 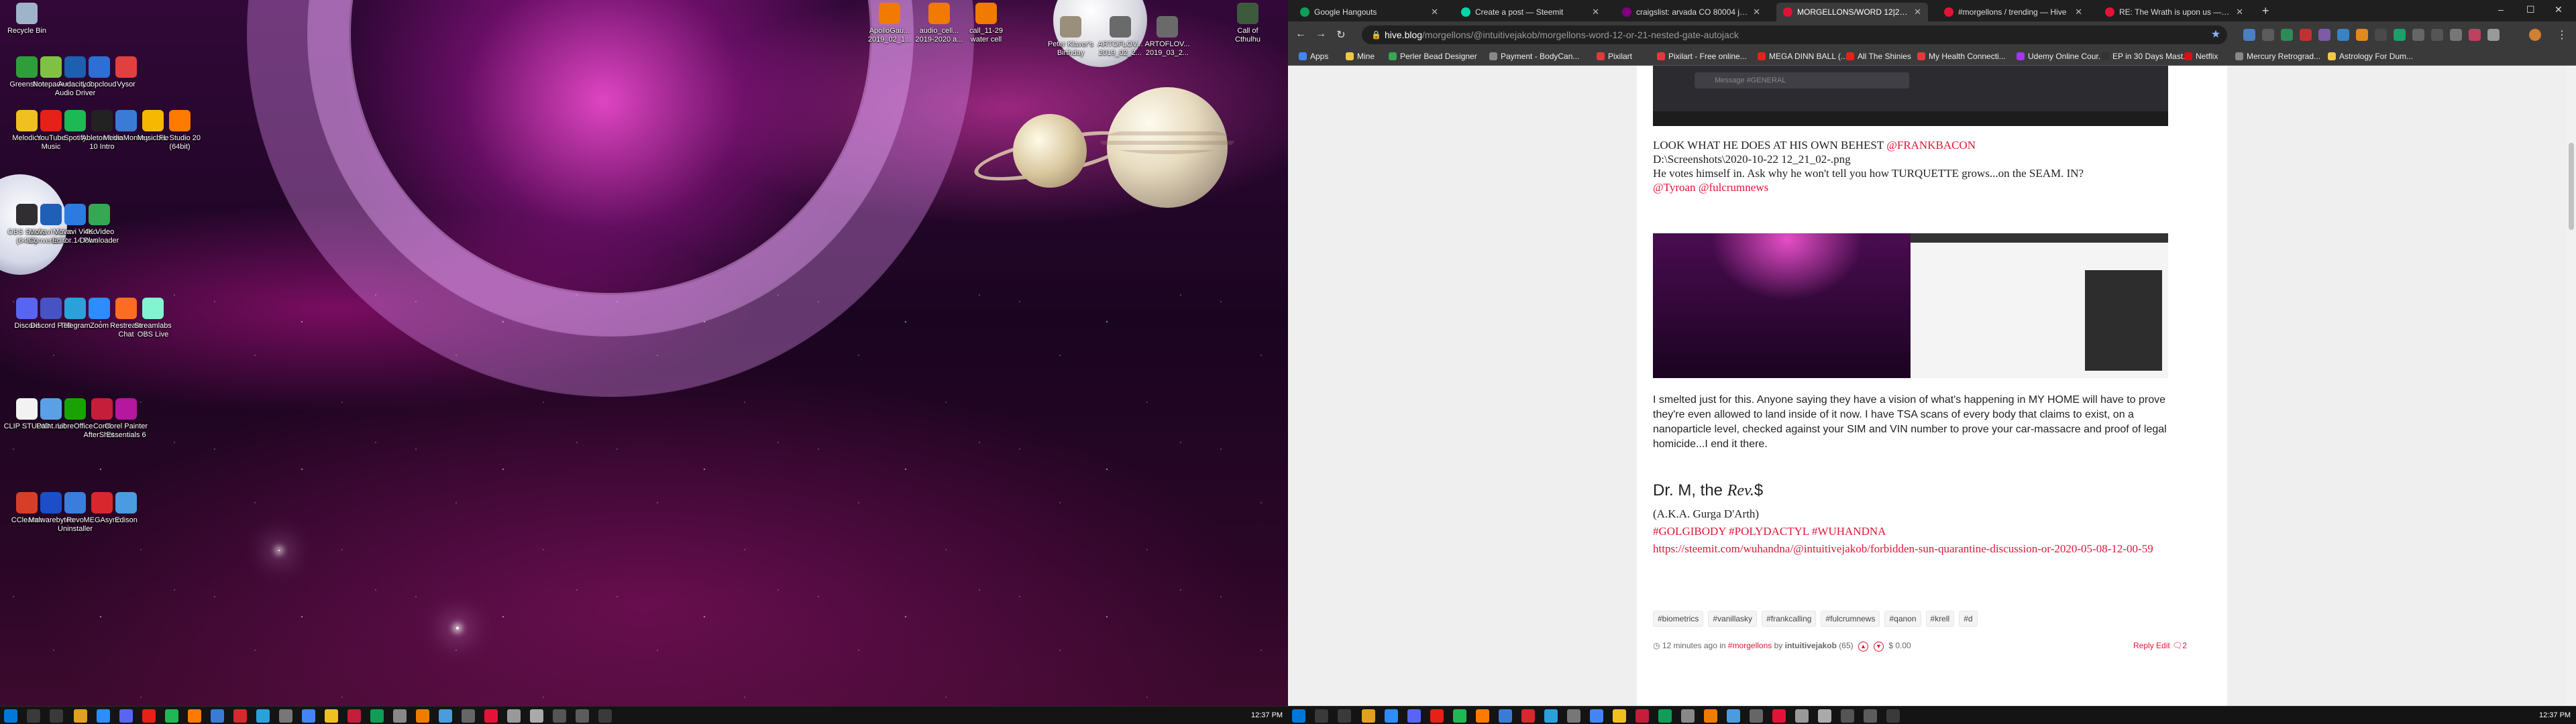 I want to click on scrollbar, so click(x=2571, y=386).